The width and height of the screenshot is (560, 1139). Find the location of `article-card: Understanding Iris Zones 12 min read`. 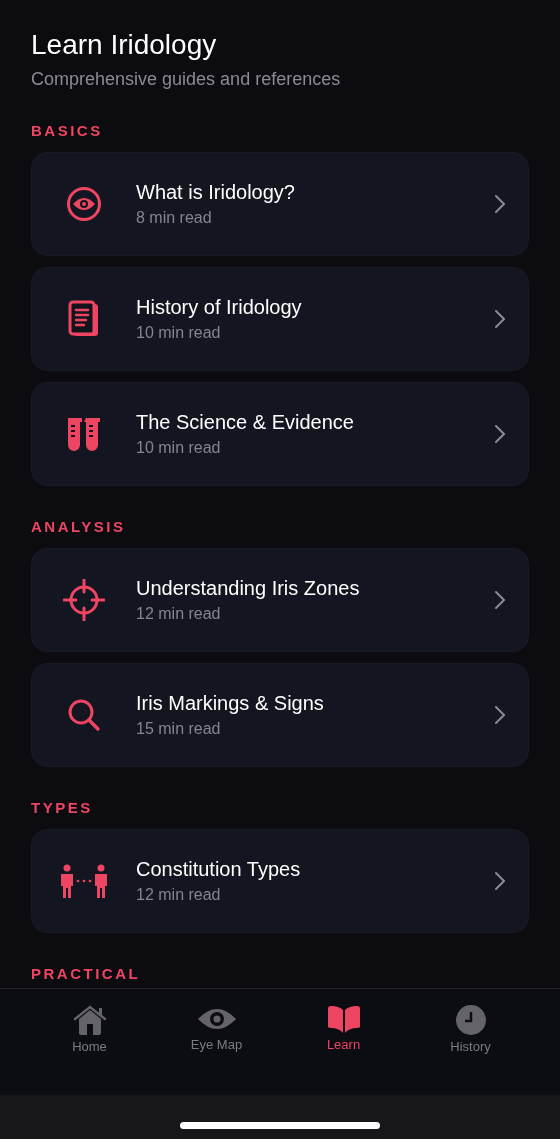

article-card: Understanding Iris Zones 12 min read is located at coordinates (280, 600).